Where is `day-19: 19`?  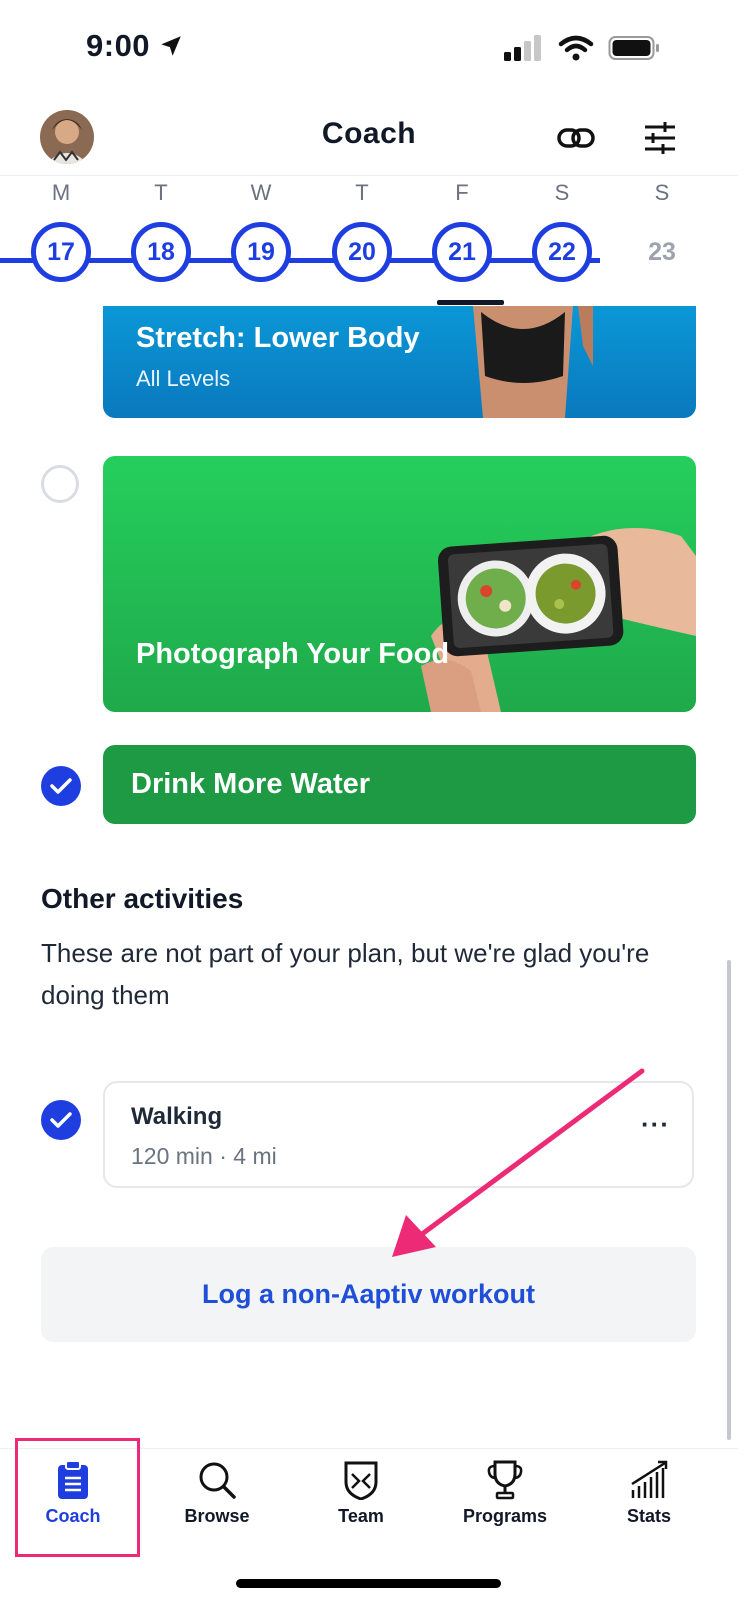 day-19: 19 is located at coordinates (261, 252).